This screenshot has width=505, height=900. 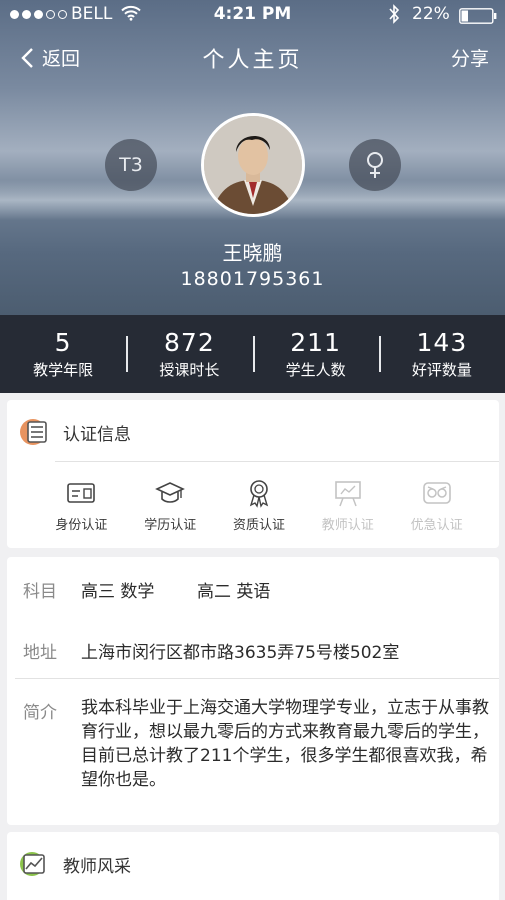 I want to click on stat-value: 211, so click(x=315, y=342).